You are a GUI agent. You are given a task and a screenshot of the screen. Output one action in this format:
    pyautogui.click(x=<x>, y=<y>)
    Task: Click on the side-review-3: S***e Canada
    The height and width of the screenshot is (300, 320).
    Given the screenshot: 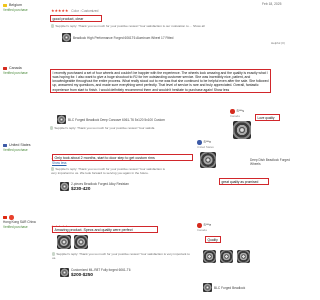 What is the action you would take?
    pyautogui.click(x=227, y=227)
    